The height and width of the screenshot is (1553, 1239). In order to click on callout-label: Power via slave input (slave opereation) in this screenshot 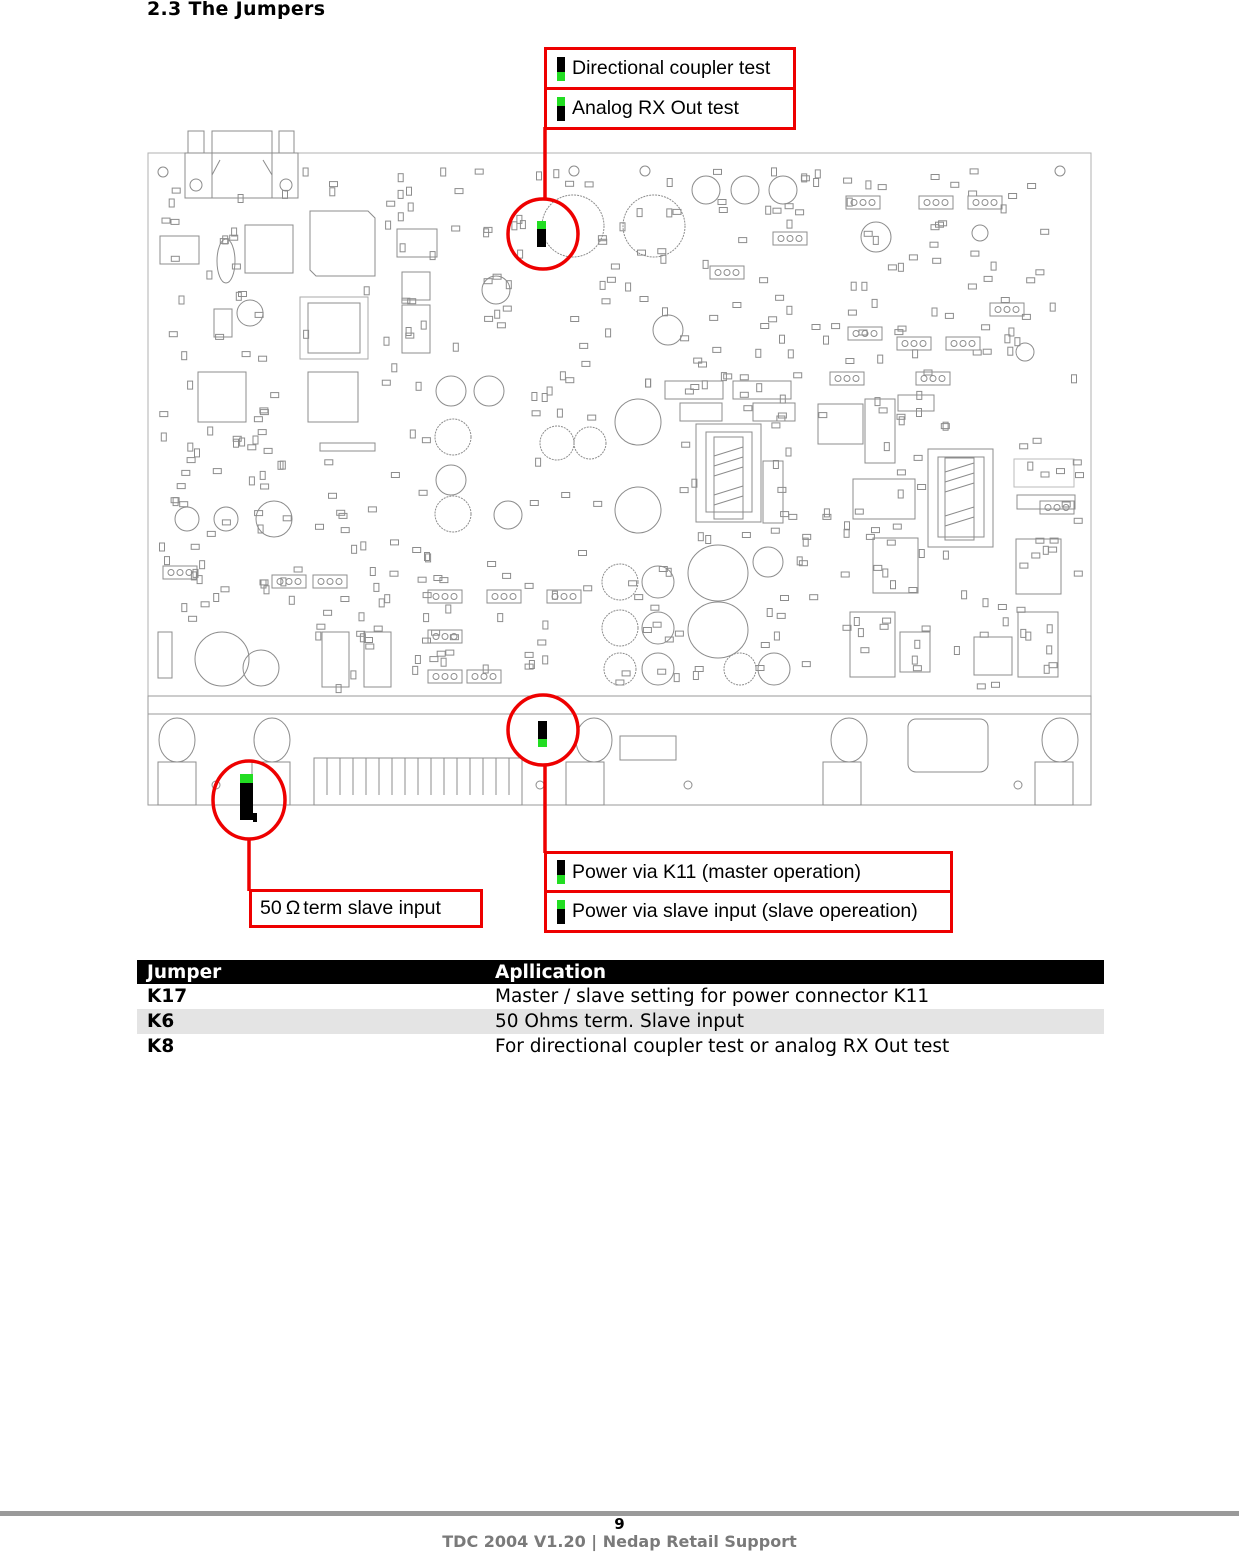, I will do `click(745, 911)`.